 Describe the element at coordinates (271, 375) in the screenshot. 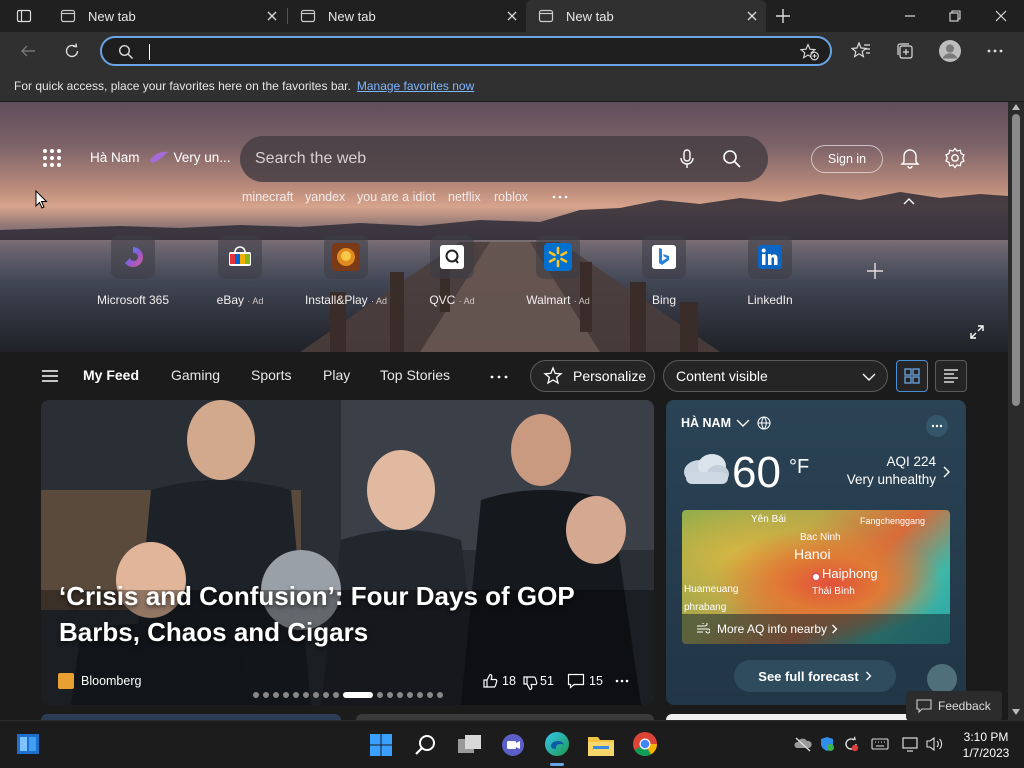

I see `tab-sports: Sports` at that location.